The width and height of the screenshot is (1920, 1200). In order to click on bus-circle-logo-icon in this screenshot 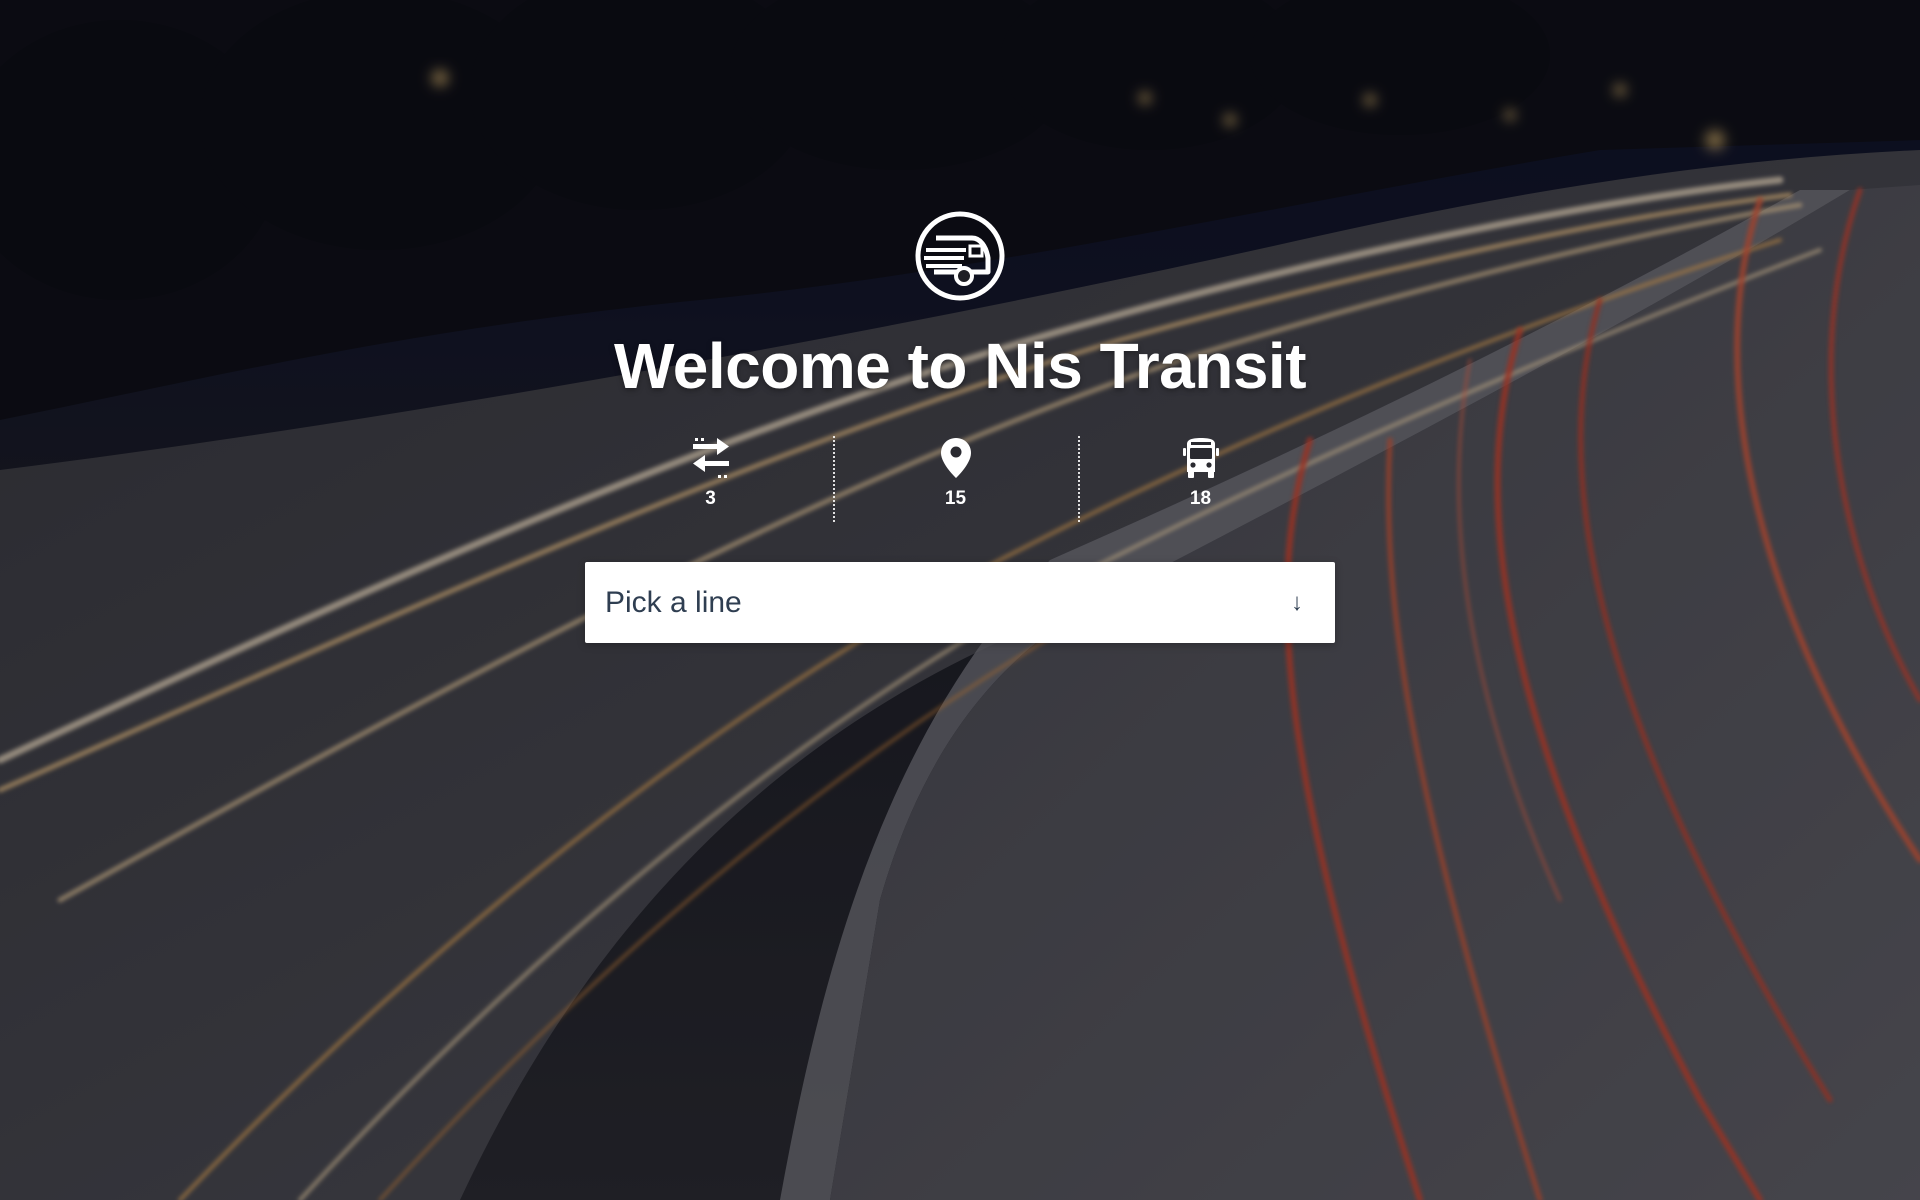, I will do `click(960, 256)`.